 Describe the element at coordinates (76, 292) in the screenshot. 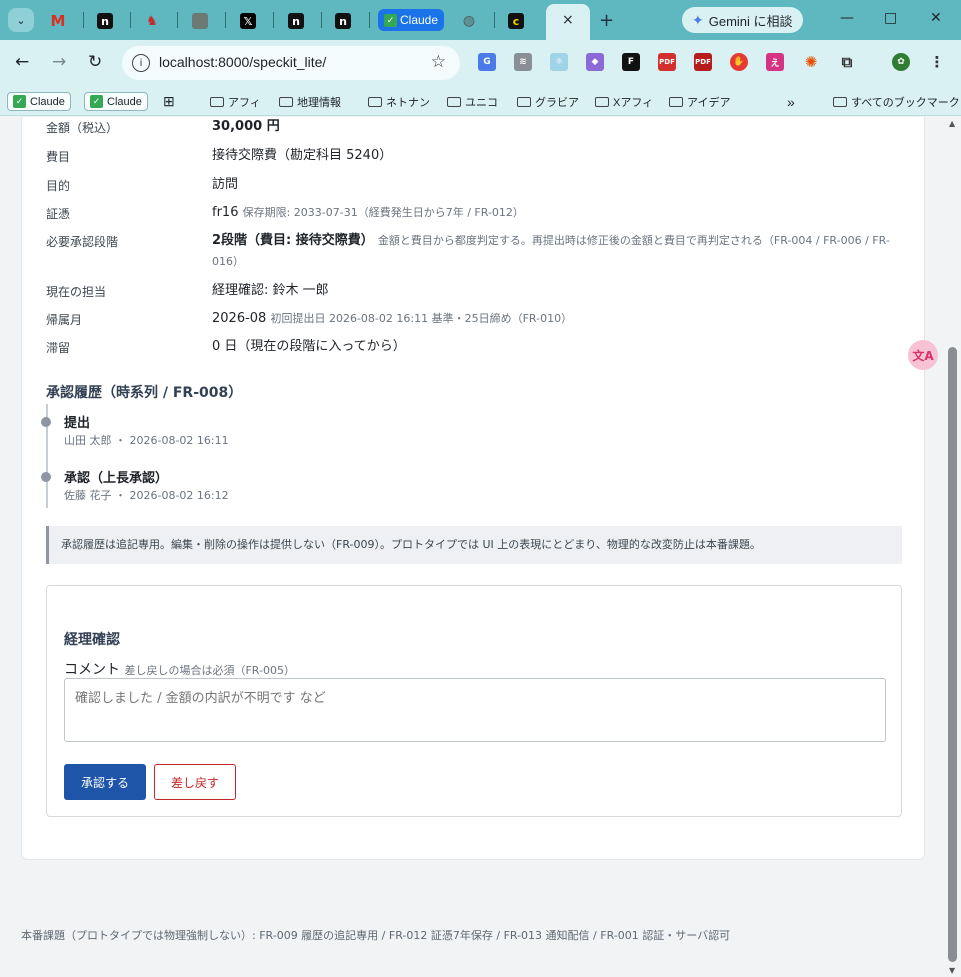

I see `detail-label: 現在の担当` at that location.